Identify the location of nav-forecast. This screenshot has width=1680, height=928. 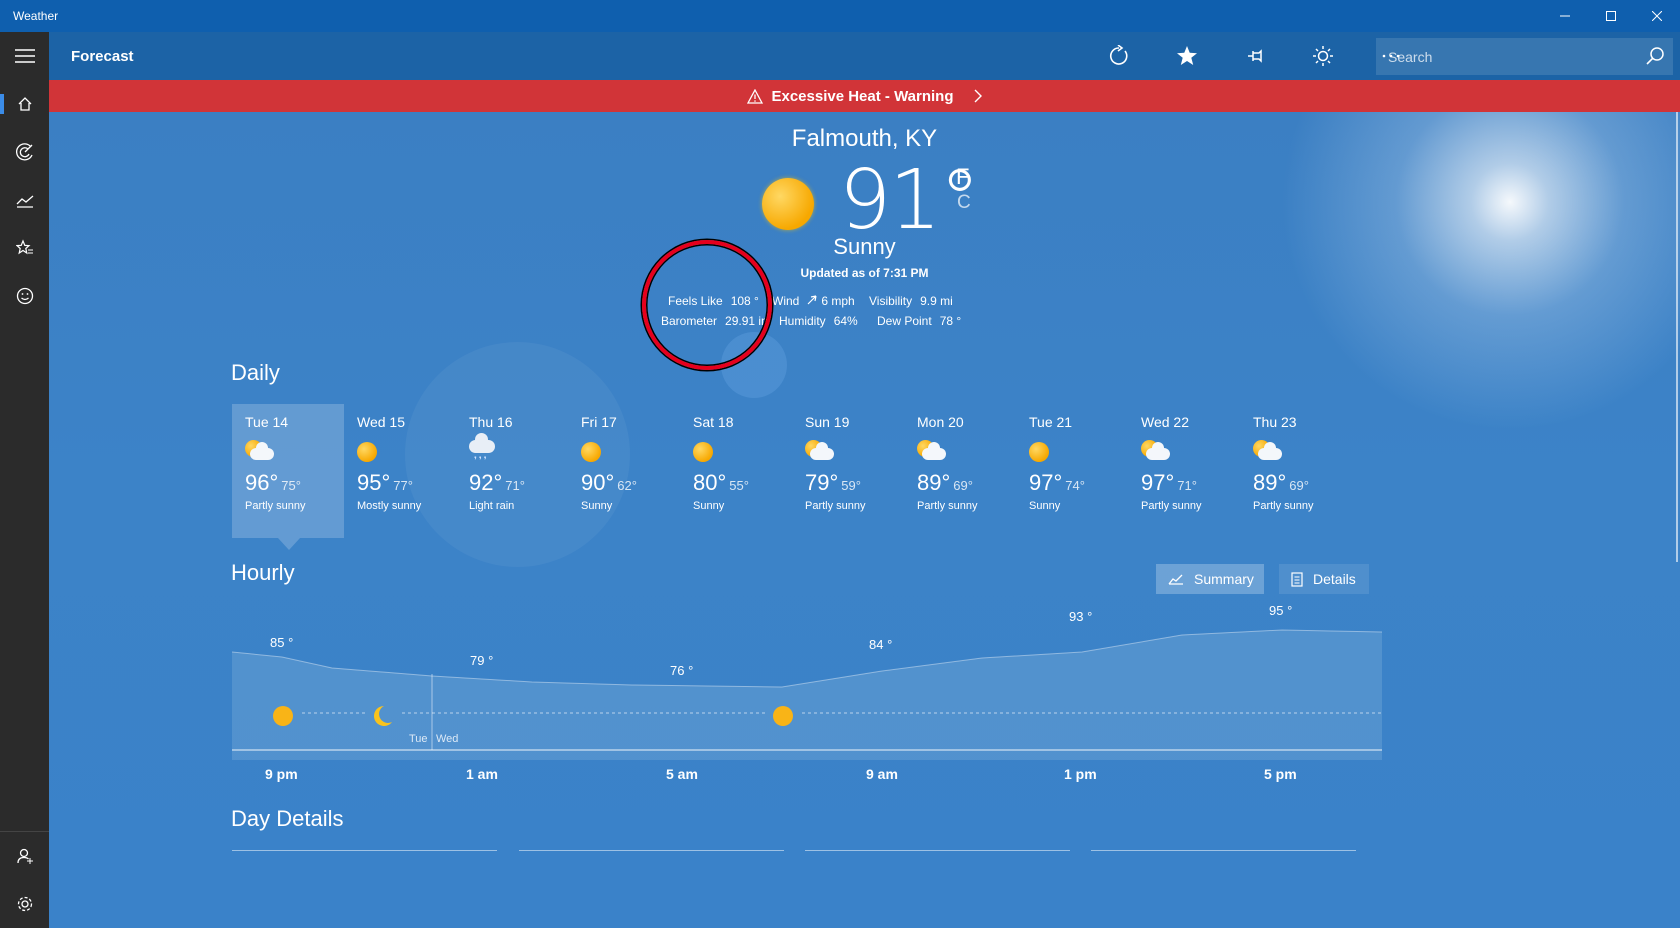
(24, 104).